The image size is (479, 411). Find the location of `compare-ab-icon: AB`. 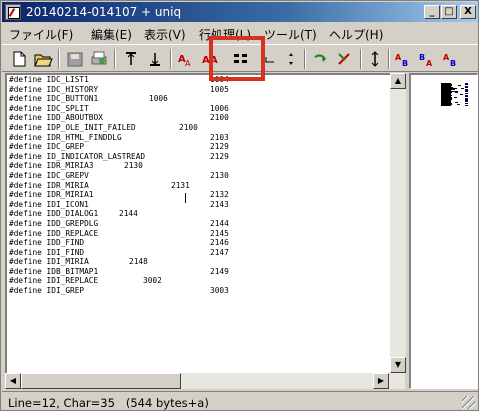

compare-ab-icon: AB is located at coordinates (403, 59).